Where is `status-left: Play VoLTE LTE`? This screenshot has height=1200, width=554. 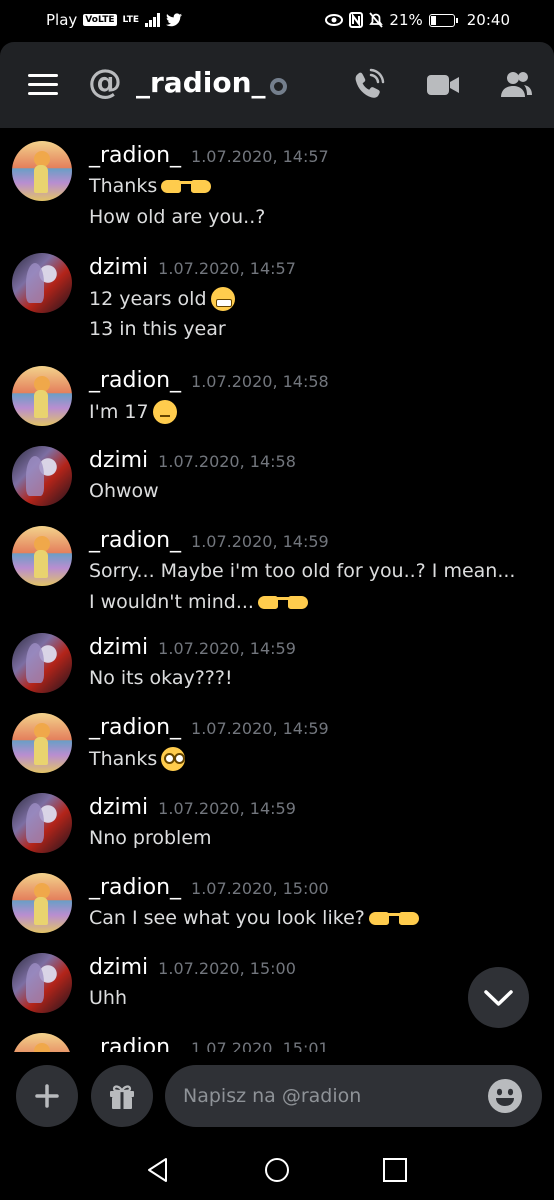
status-left: Play VoLTE LTE is located at coordinates (114, 20).